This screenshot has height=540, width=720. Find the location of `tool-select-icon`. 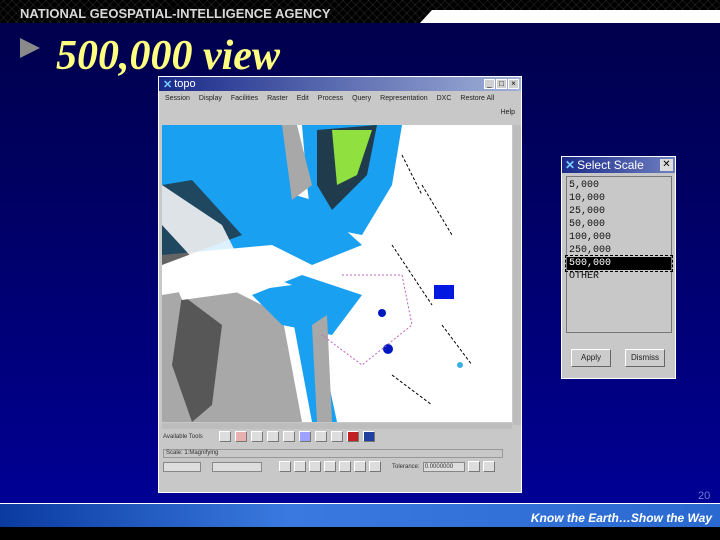

tool-select-icon is located at coordinates (320, 436).